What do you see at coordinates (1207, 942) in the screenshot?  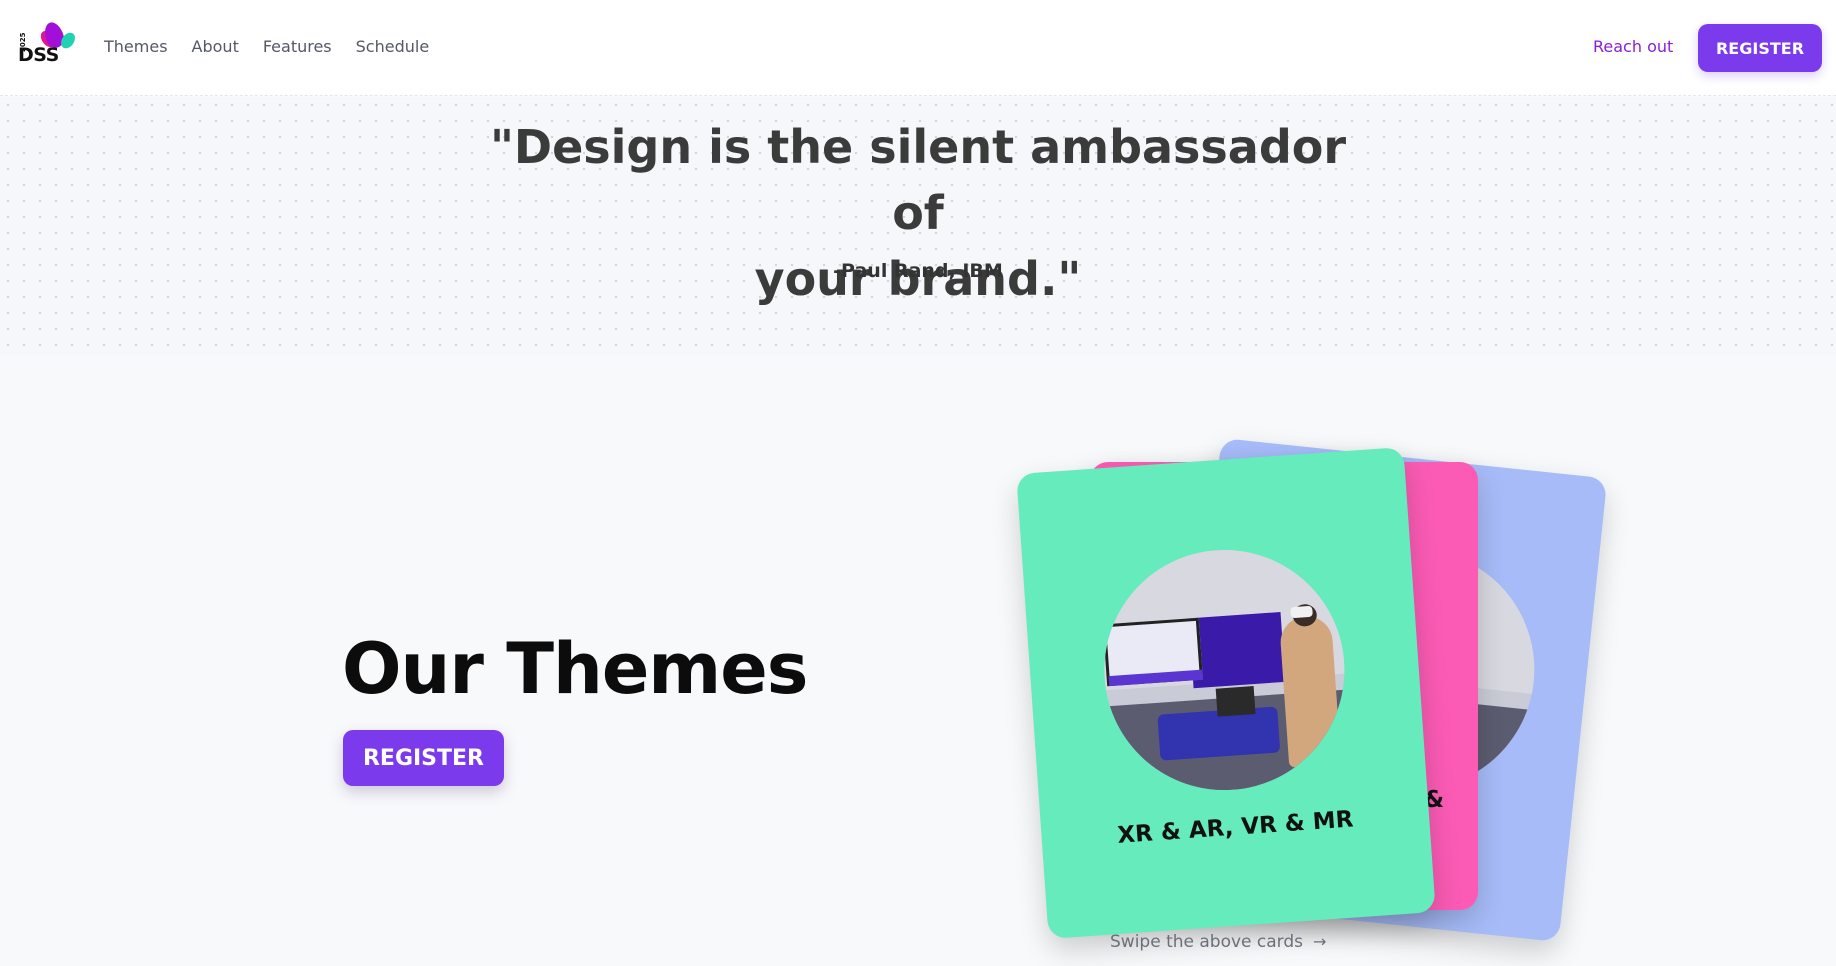 I see `swipe-hint-text: Swipe the above cards` at bounding box center [1207, 942].